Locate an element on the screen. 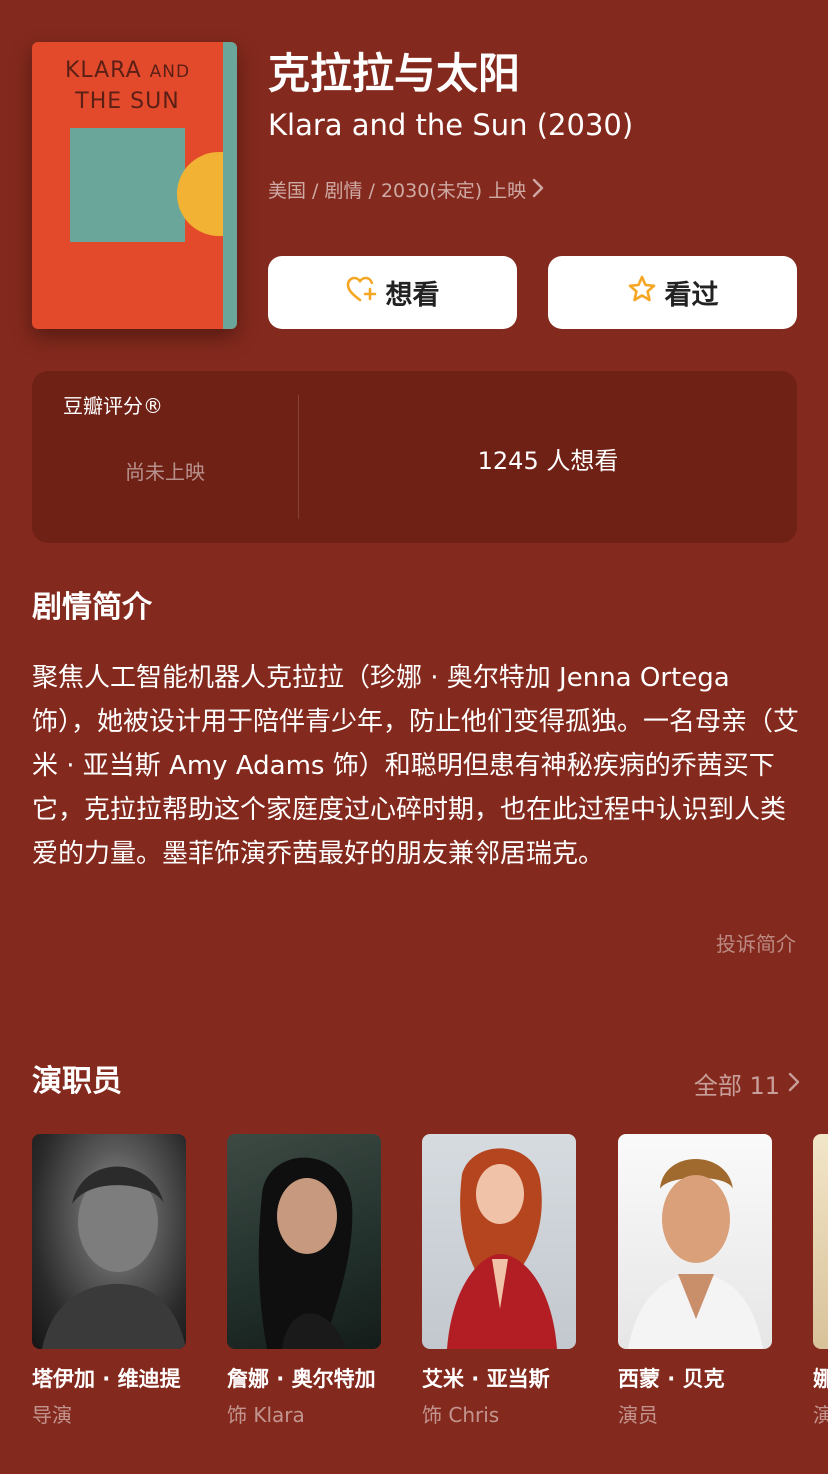  cast-role: 导演 is located at coordinates (52, 1415).